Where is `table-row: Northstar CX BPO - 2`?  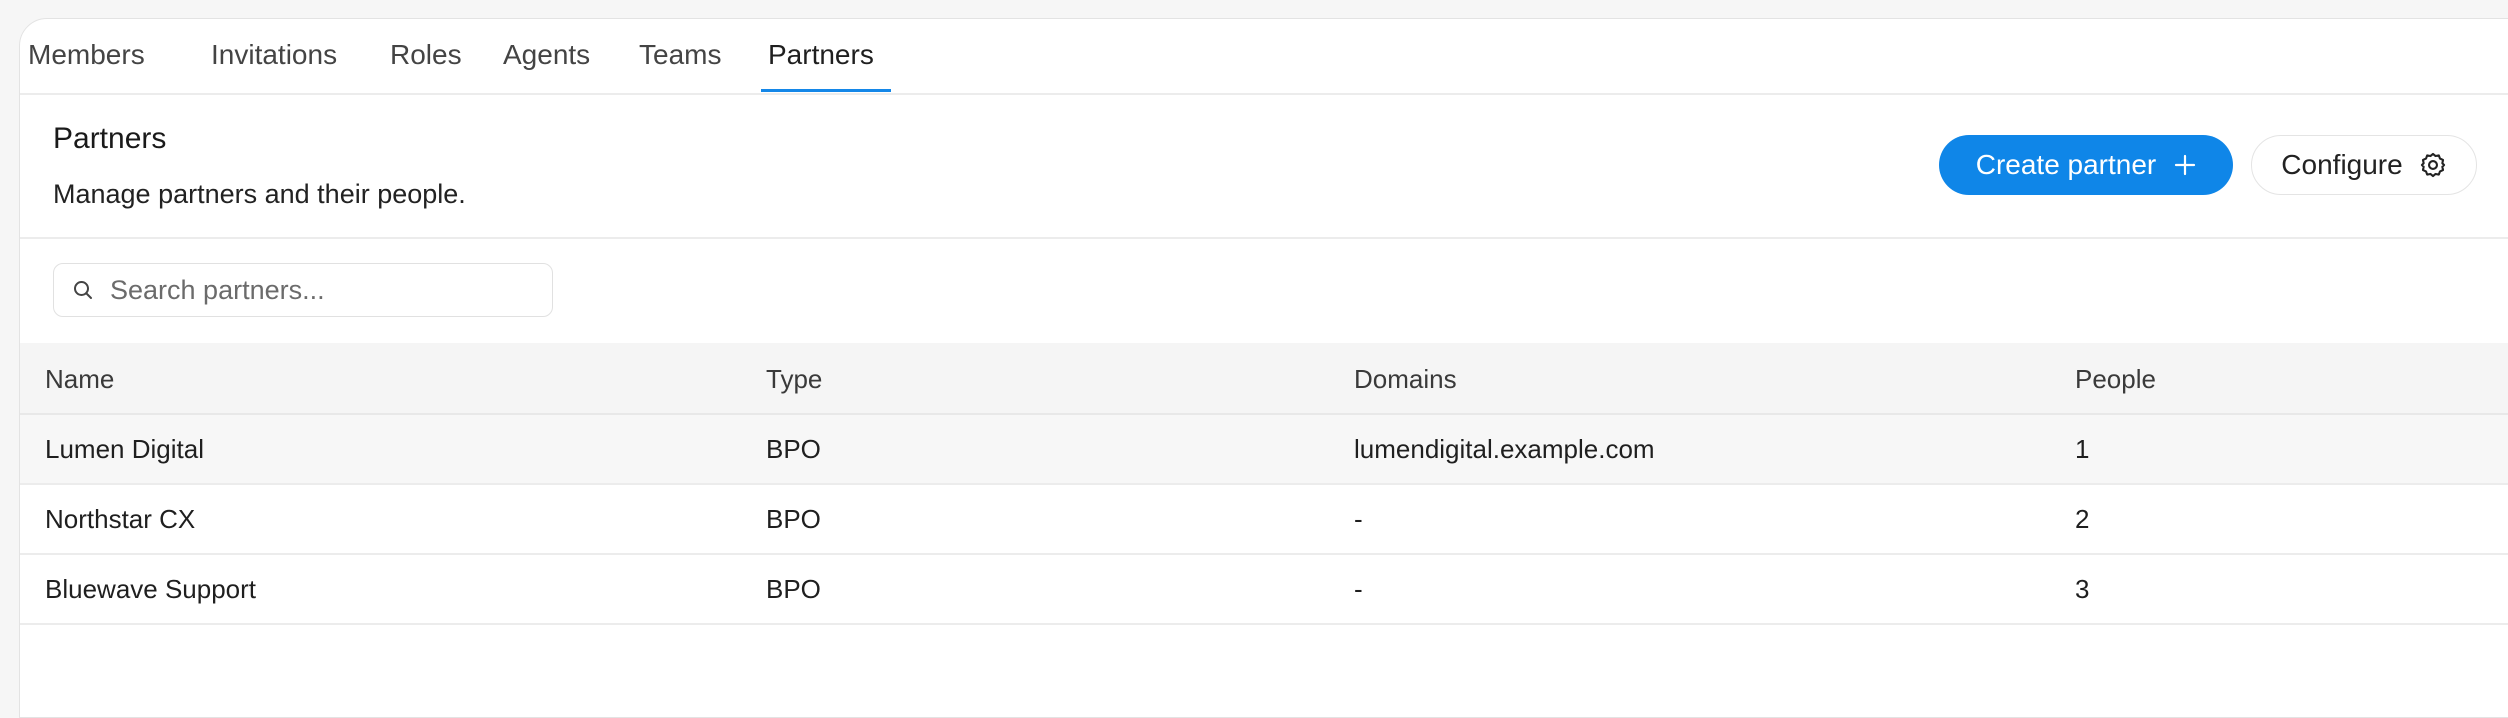 table-row: Northstar CX BPO - 2 is located at coordinates (1264, 520).